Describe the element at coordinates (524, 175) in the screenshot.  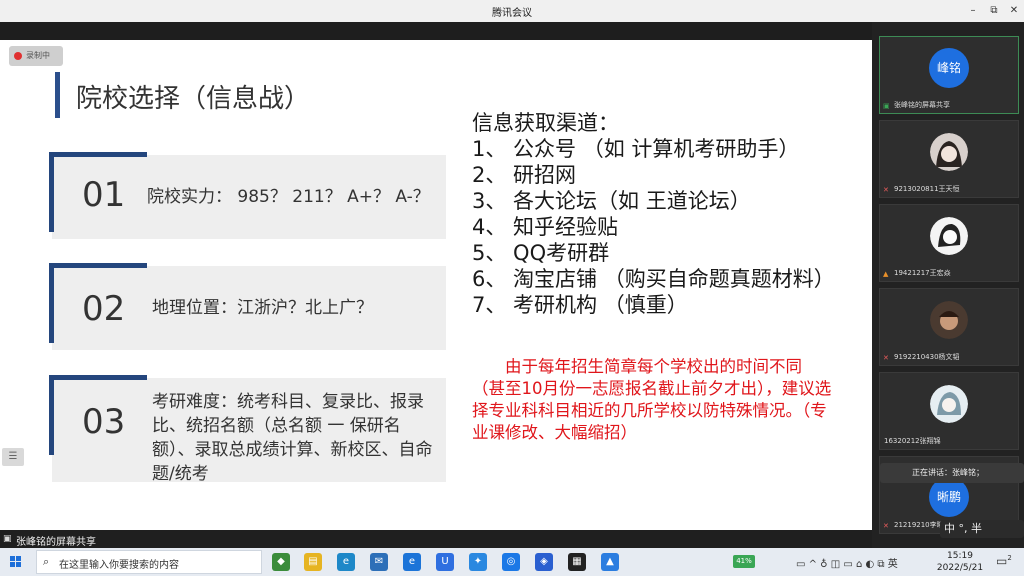
I see `info-item: 2、 研招网` at that location.